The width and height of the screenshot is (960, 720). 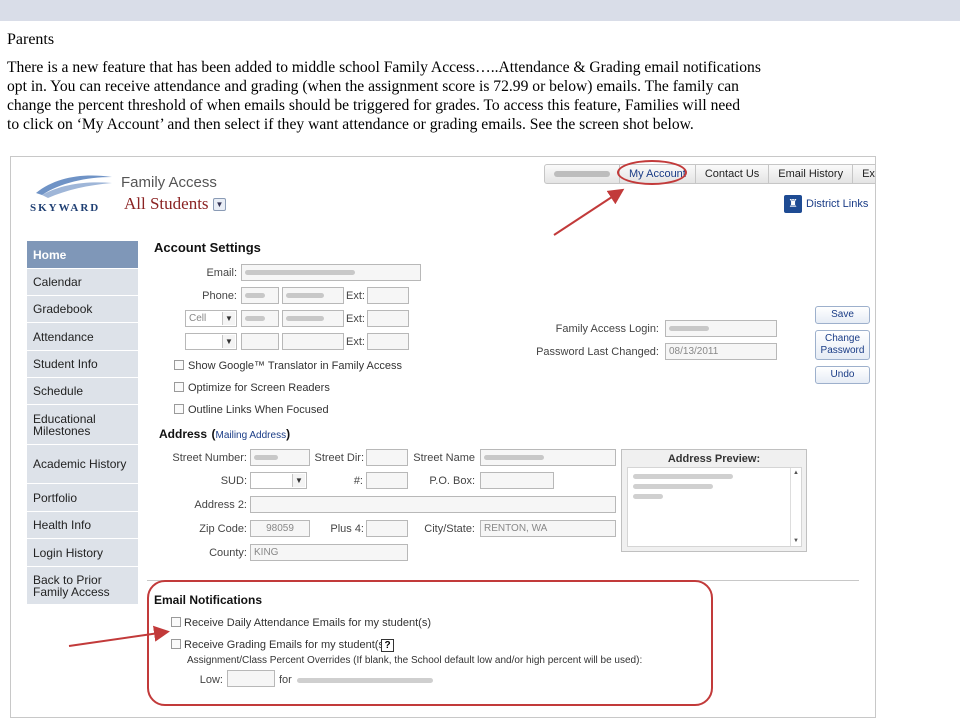 What do you see at coordinates (652, 172) in the screenshot?
I see `annotation-circle` at bounding box center [652, 172].